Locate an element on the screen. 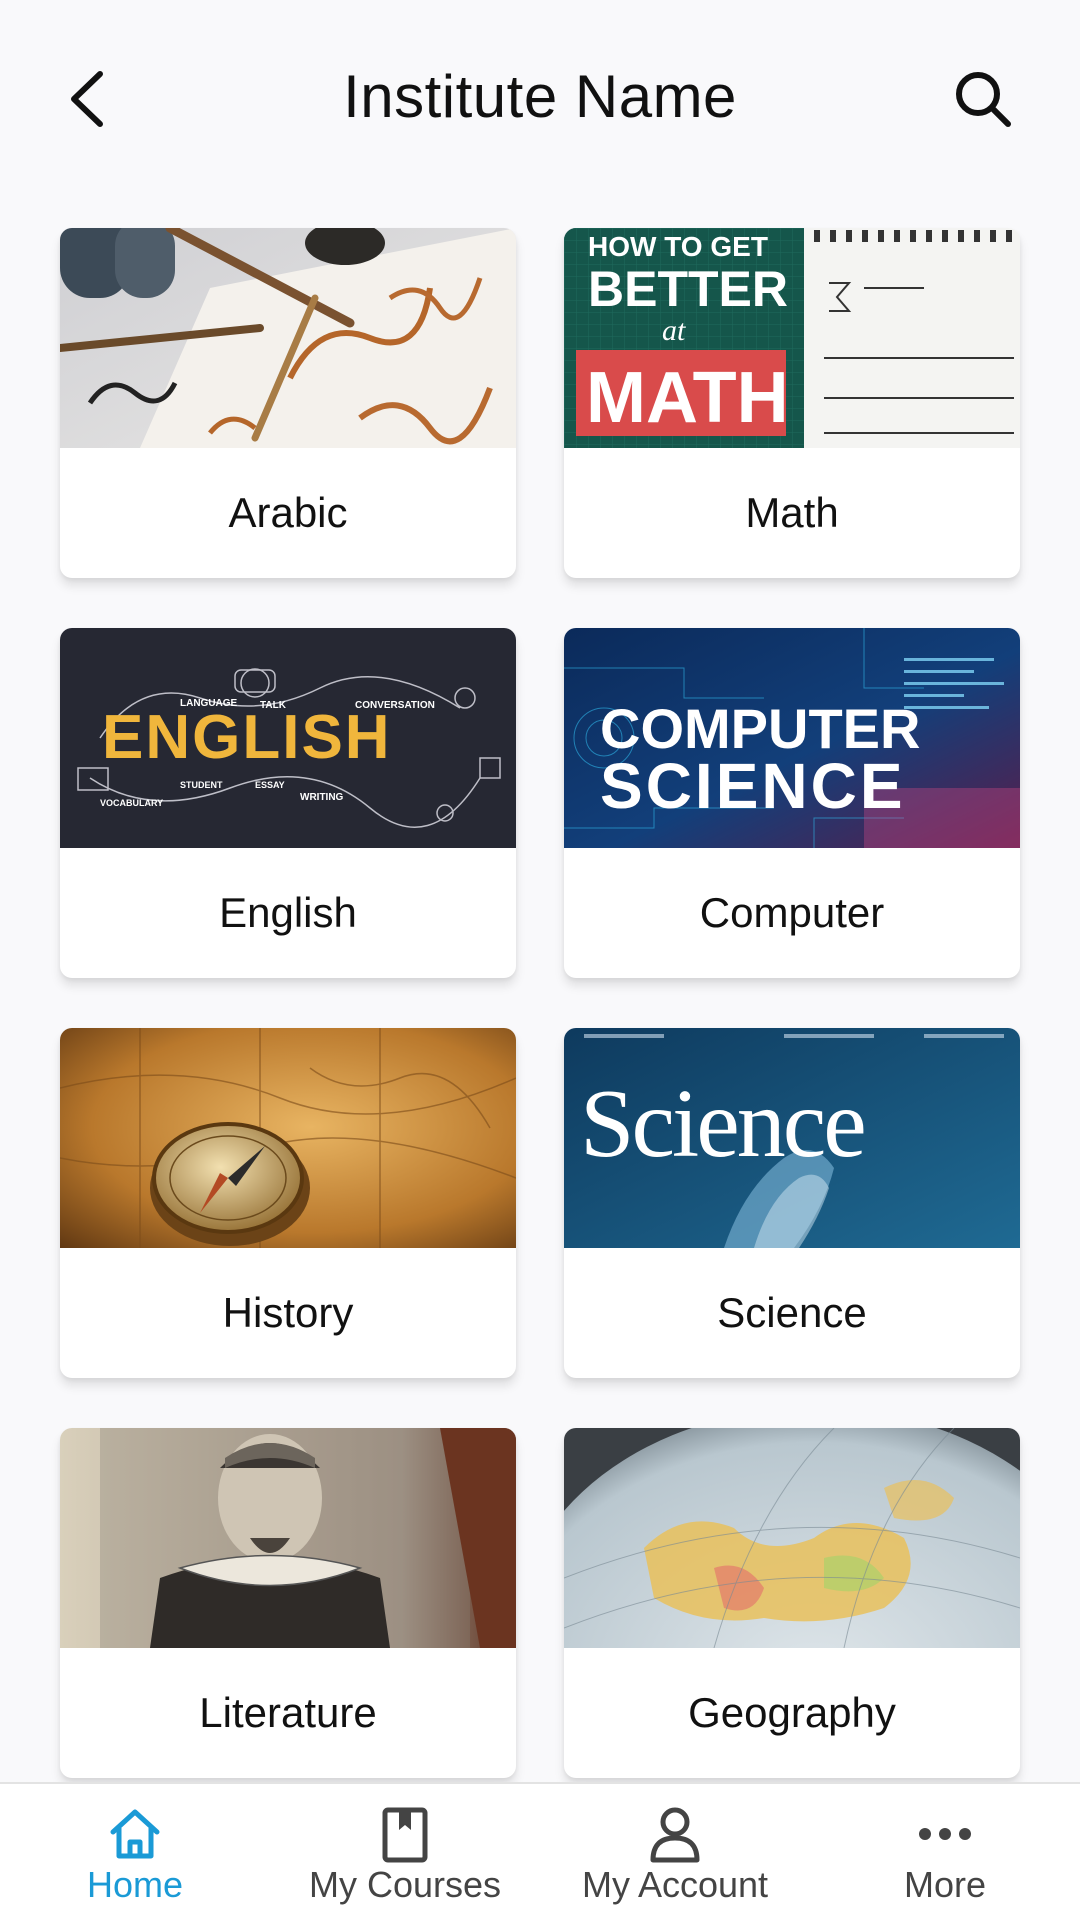 Image resolution: width=1080 pixels, height=1920 pixels. nav-item-home: Home is located at coordinates (135, 1852).